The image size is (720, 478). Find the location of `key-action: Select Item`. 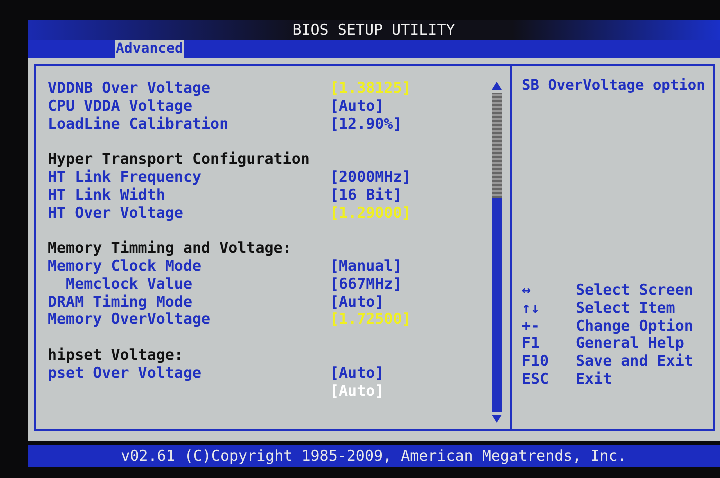

key-action: Select Item is located at coordinates (626, 309).